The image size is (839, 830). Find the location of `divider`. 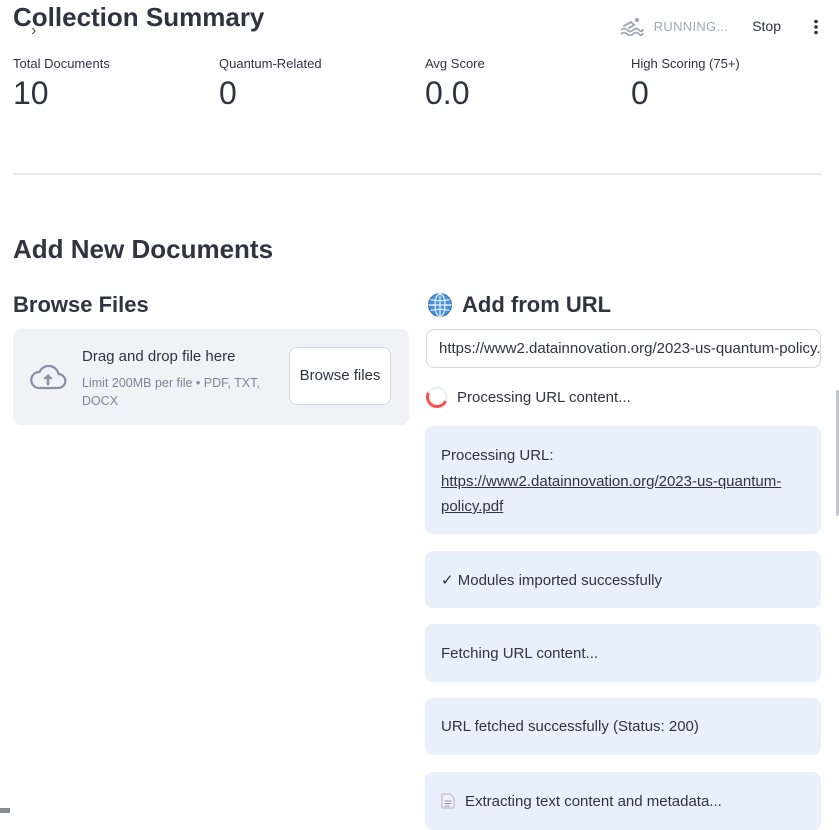

divider is located at coordinates (417, 174).